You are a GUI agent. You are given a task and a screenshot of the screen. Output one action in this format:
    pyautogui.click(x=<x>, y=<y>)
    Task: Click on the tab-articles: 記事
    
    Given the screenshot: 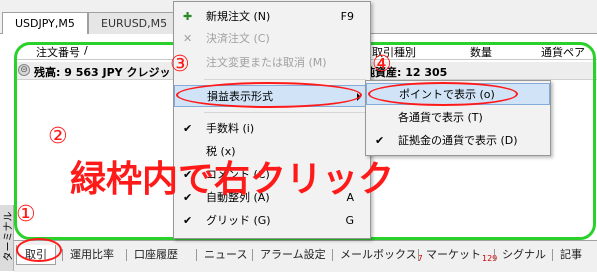 What is the action you would take?
    pyautogui.click(x=571, y=255)
    